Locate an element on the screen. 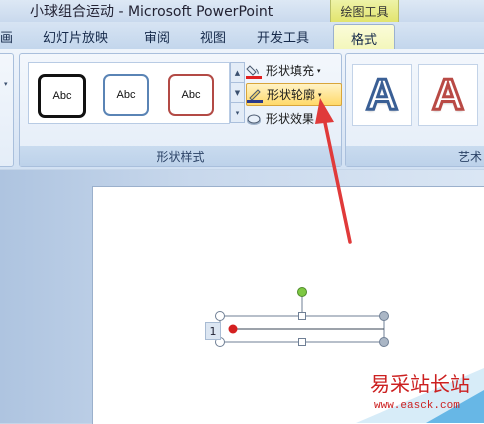 The image size is (484, 424). rotate-handle is located at coordinates (302, 292).